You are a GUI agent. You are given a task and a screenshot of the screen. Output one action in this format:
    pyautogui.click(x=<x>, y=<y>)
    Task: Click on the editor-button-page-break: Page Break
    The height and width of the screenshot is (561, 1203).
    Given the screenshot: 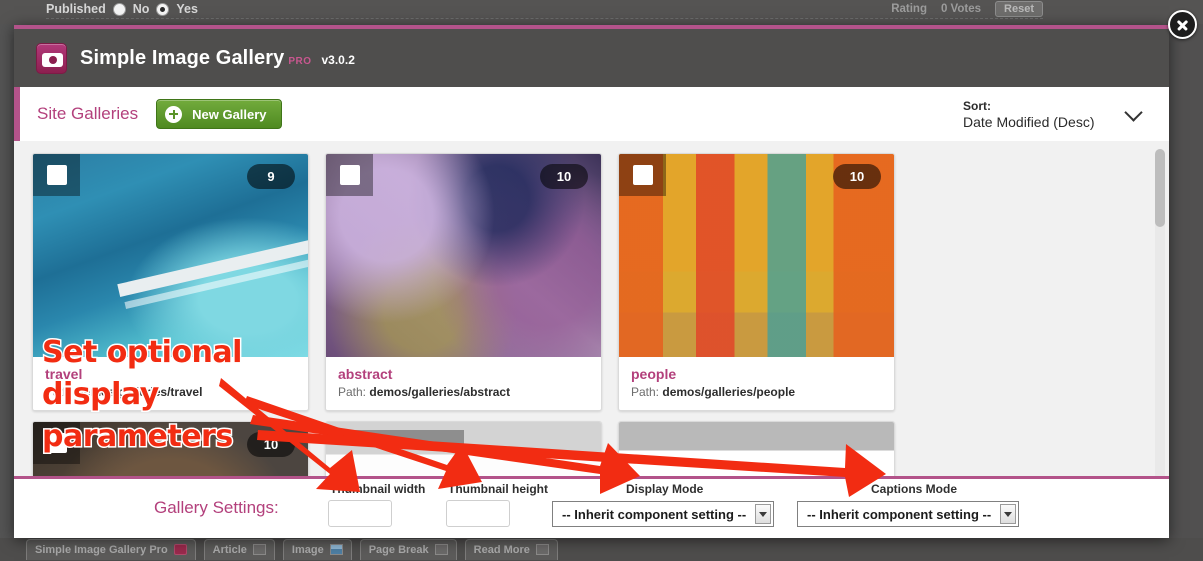 What is the action you would take?
    pyautogui.click(x=408, y=549)
    